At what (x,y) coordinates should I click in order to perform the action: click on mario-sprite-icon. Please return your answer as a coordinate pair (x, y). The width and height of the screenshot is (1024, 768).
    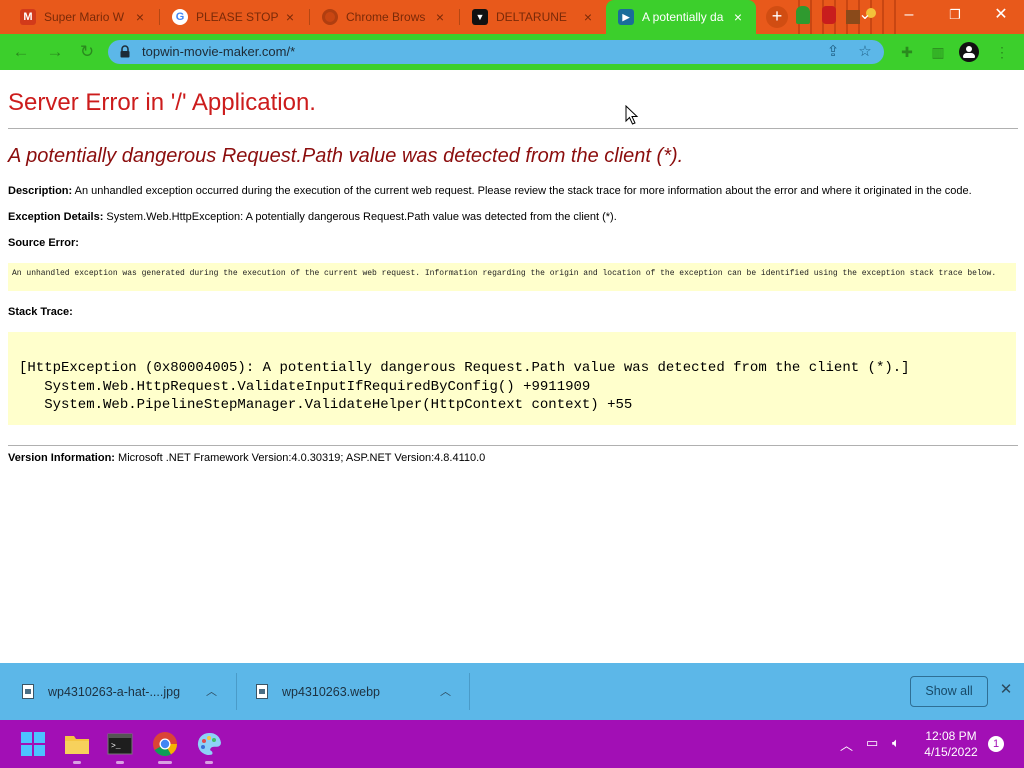
    Looking at the image, I should click on (829, 15).